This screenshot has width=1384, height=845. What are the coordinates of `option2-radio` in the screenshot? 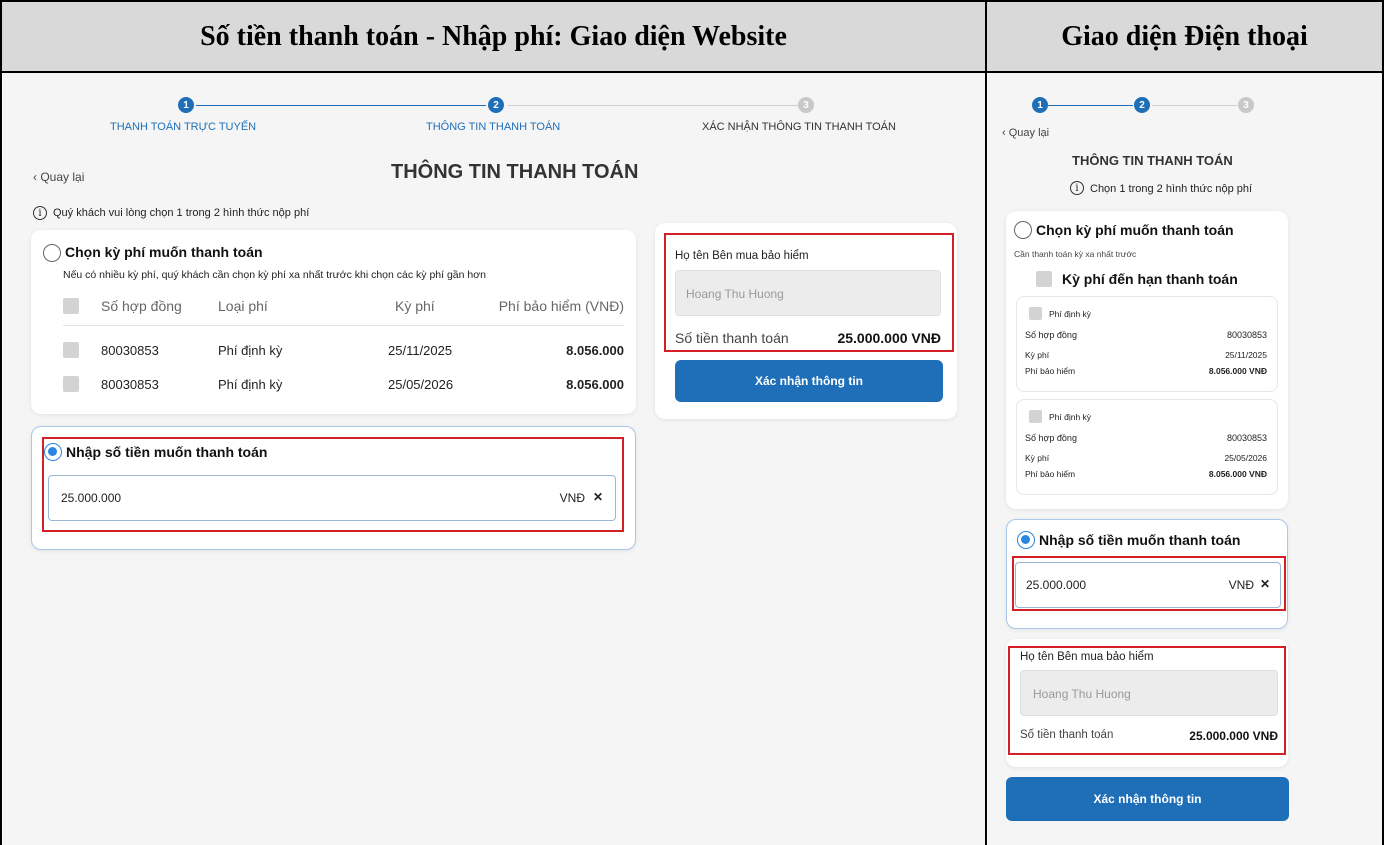 It's located at (1026, 540).